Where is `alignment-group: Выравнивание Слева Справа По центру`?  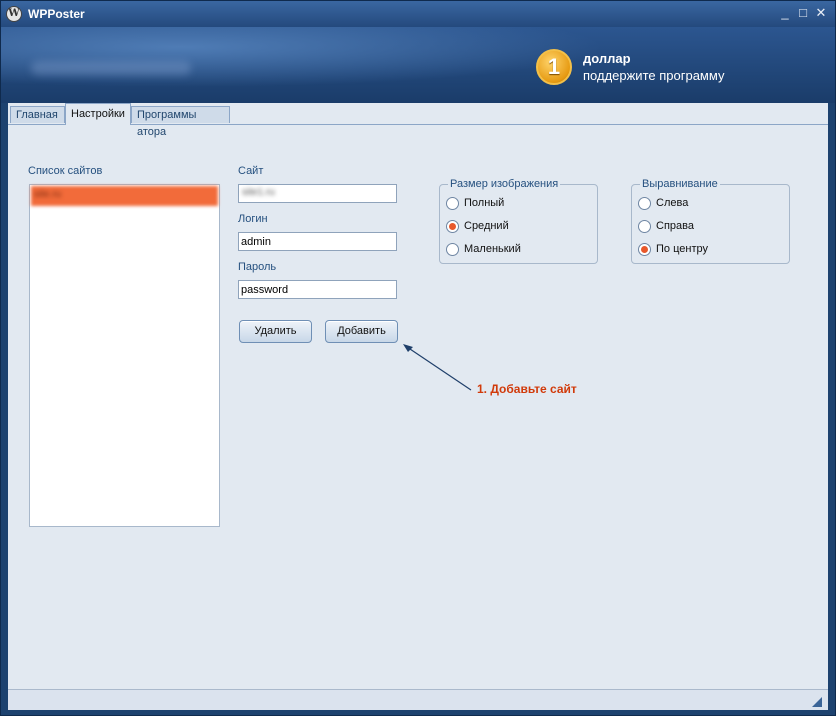
alignment-group: Выравнивание Слева Справа По центру is located at coordinates (710, 221).